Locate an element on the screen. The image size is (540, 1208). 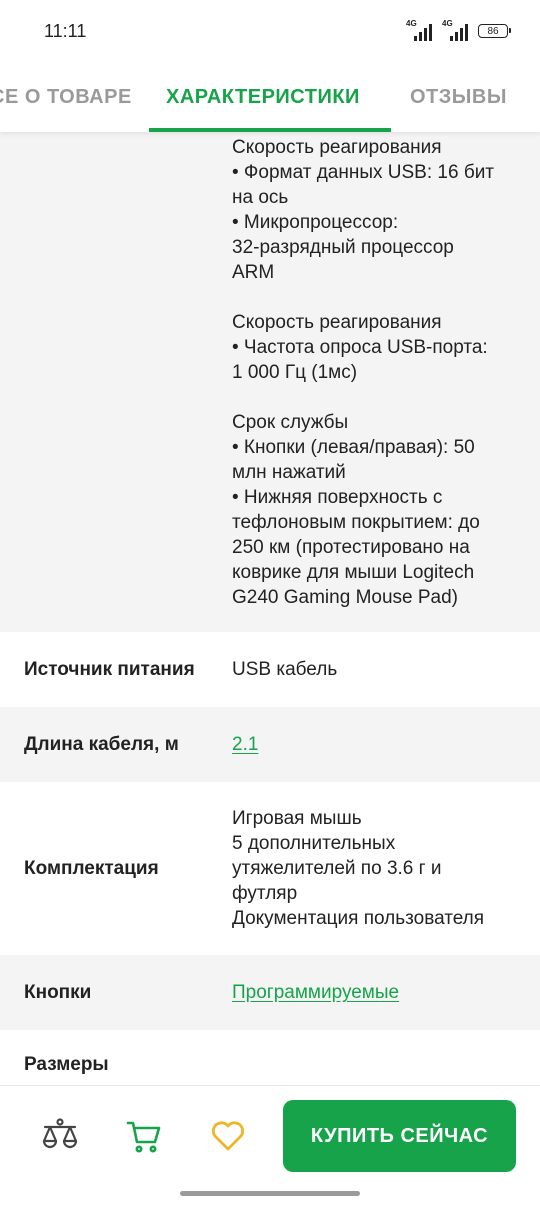
battery-icon: 86 is located at coordinates (494, 31).